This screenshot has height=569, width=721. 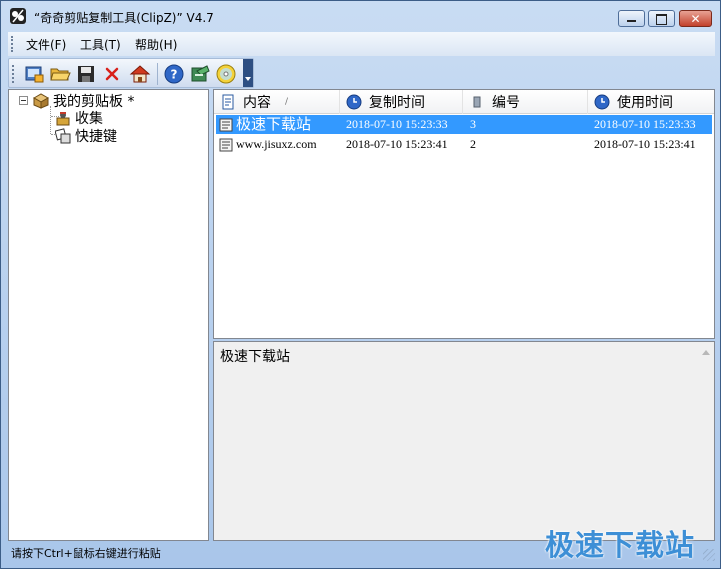 What do you see at coordinates (86, 74) in the screenshot?
I see `save-icon` at bounding box center [86, 74].